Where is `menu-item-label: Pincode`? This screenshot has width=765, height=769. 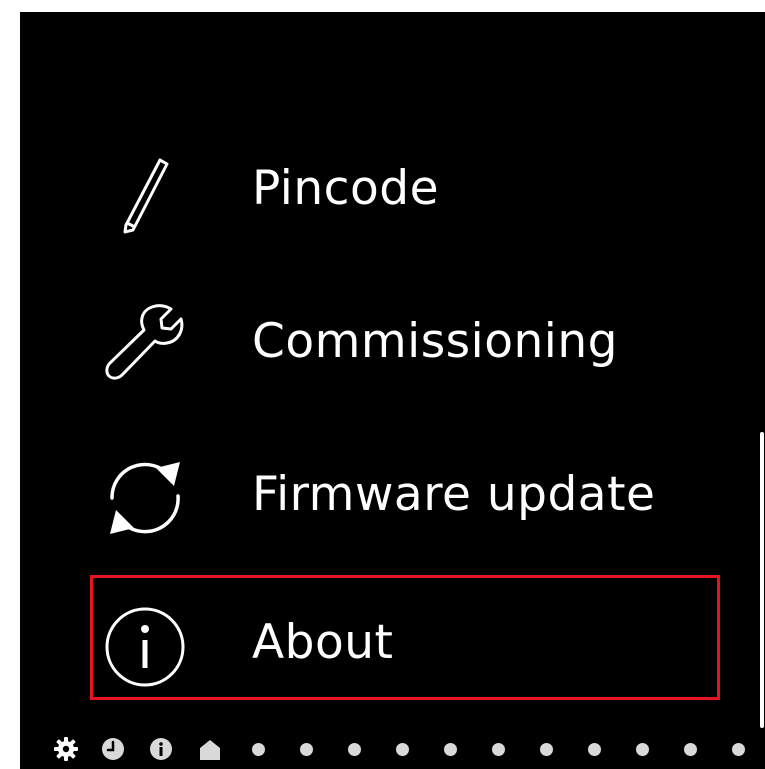 menu-item-label: Pincode is located at coordinates (346, 188).